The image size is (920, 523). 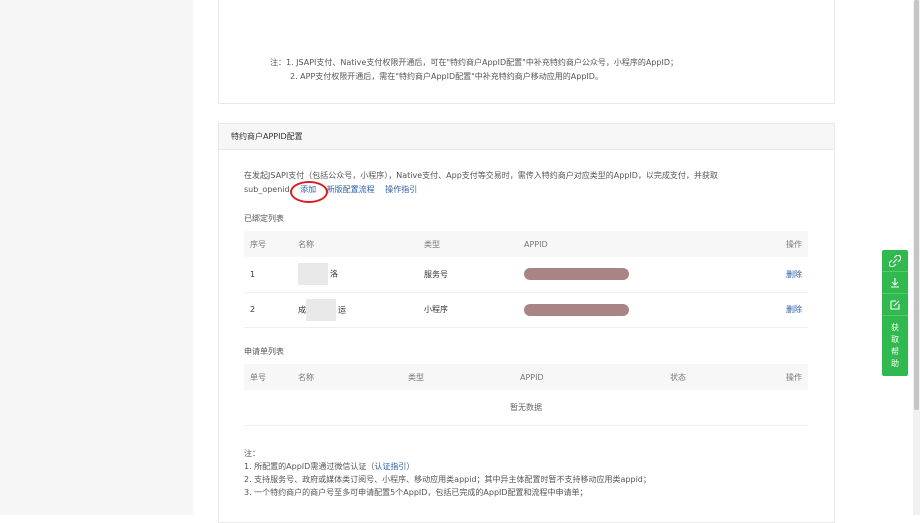 I want to click on name-fragment: 成, so click(x=302, y=309).